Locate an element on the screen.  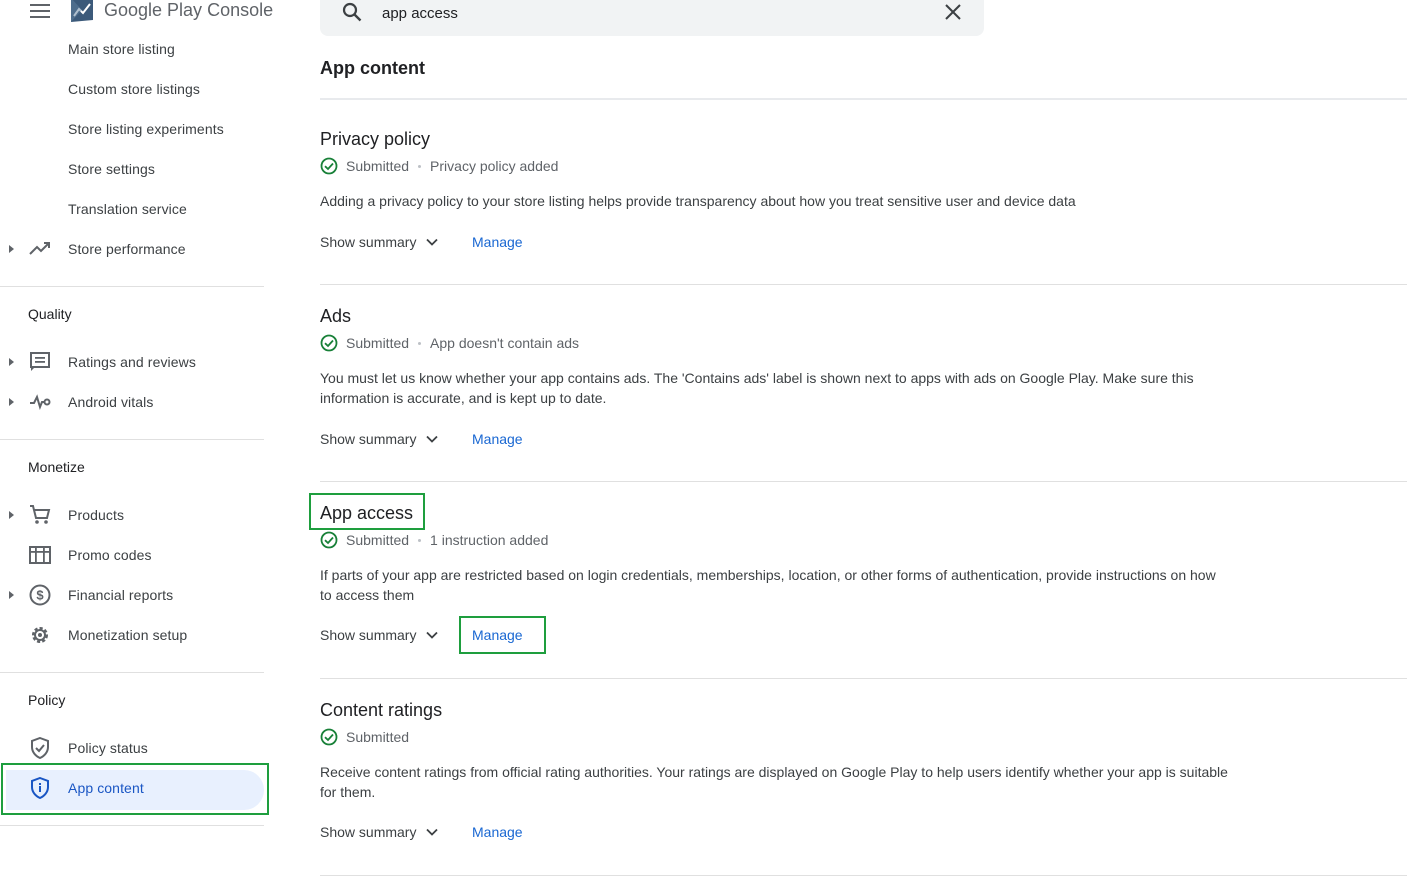
highlight-box-app-access-manage is located at coordinates (502, 635).